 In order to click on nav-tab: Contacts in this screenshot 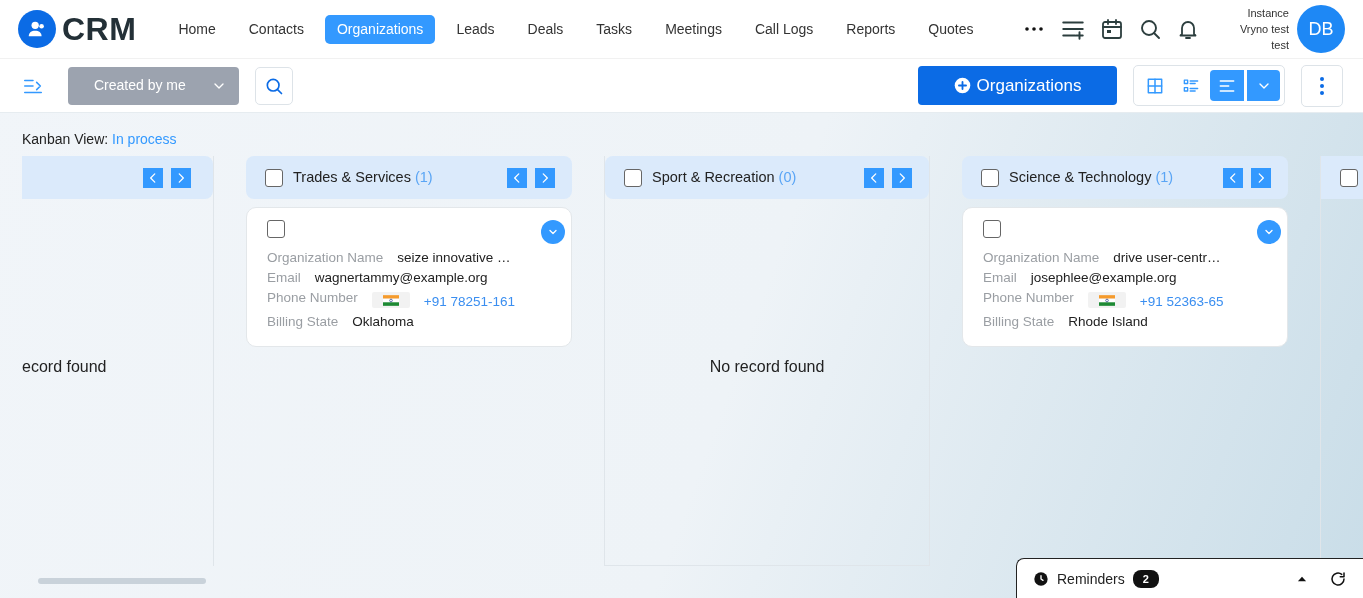, I will do `click(276, 29)`.